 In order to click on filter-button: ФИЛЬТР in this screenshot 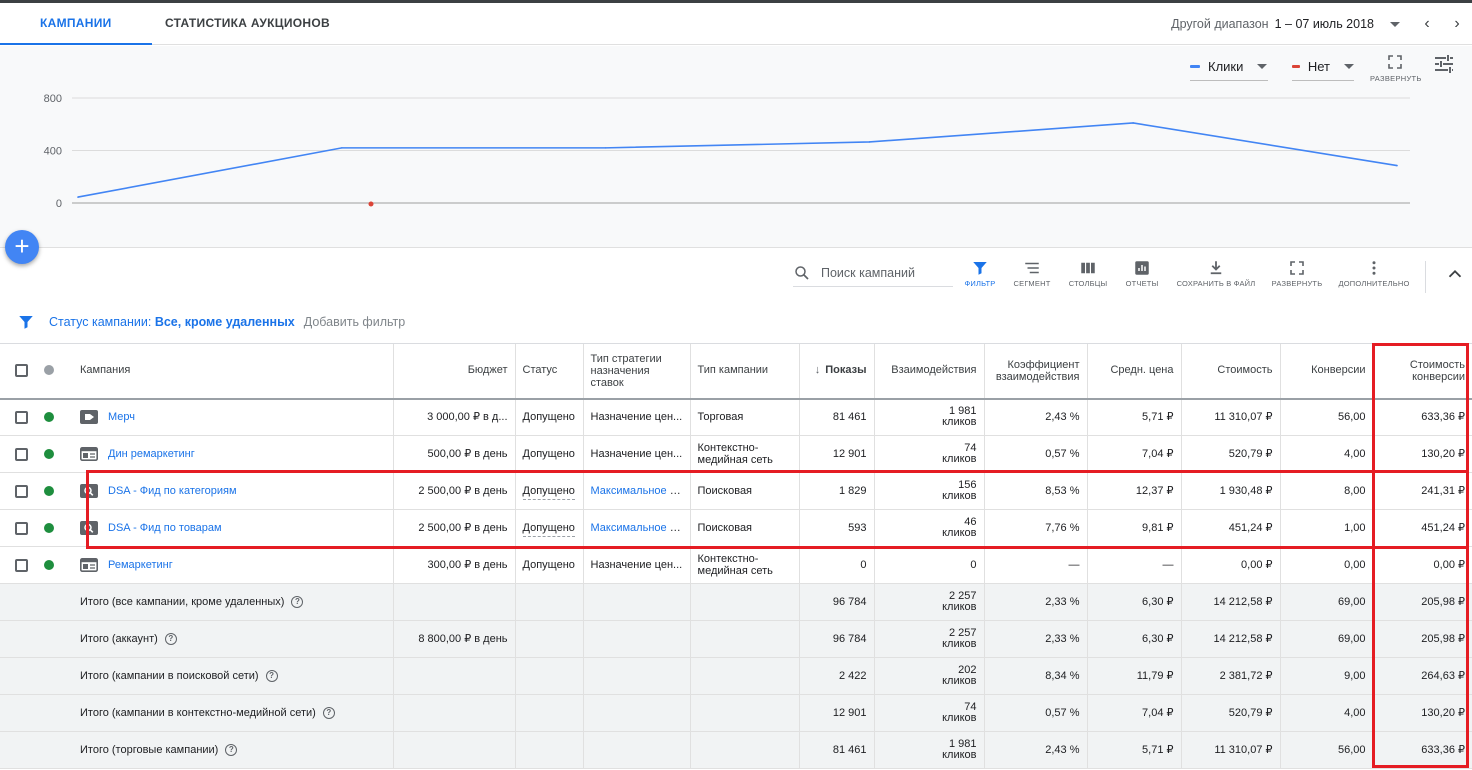, I will do `click(980, 278)`.